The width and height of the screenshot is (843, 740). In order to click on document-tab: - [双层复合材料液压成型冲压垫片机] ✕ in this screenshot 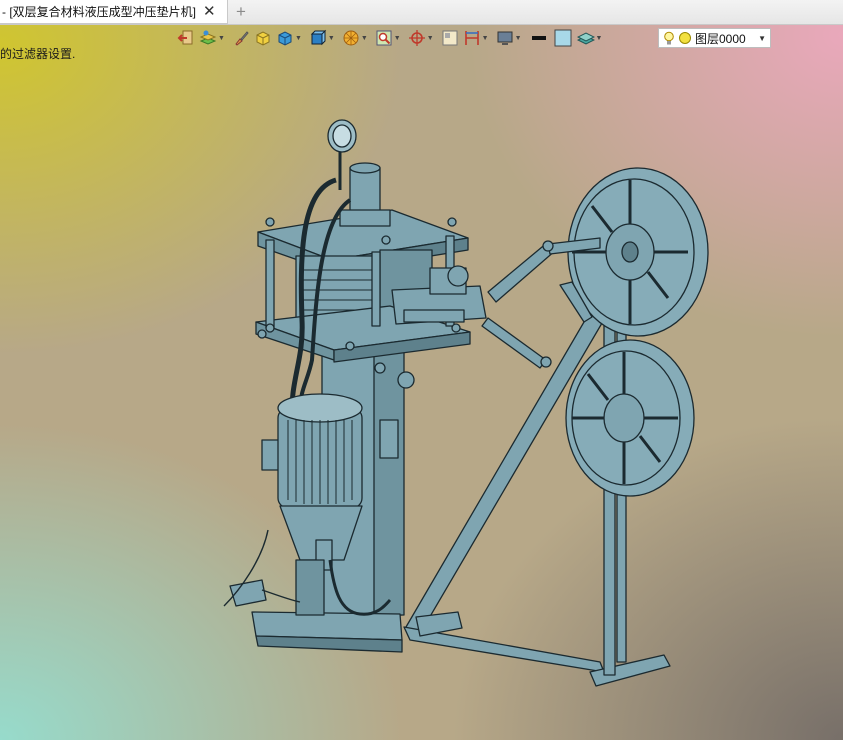, I will do `click(114, 12)`.